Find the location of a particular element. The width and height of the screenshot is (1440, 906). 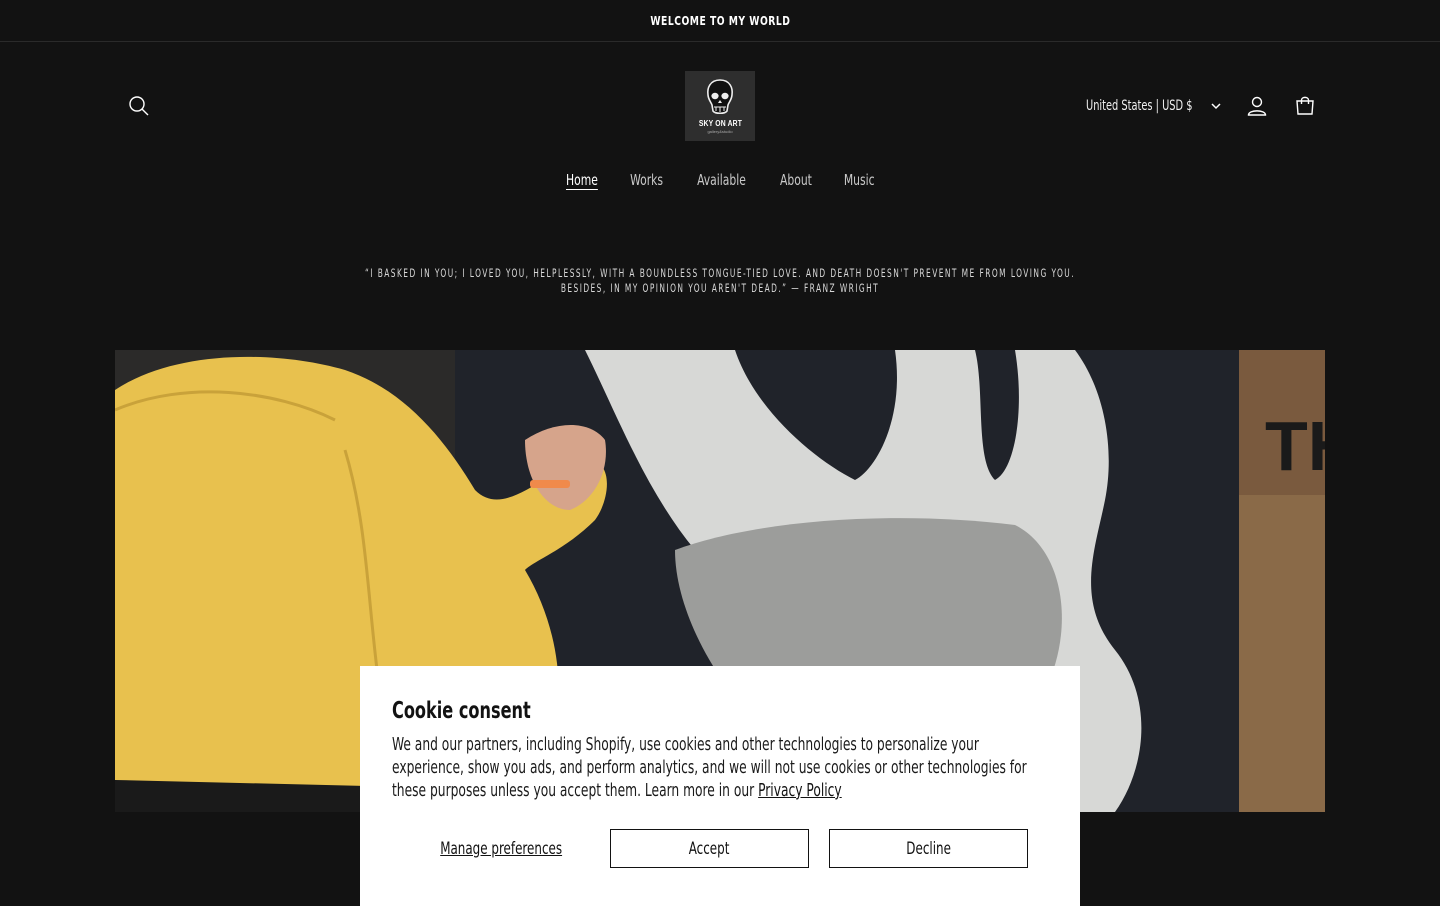

chevron-down-icon is located at coordinates (1216, 106).